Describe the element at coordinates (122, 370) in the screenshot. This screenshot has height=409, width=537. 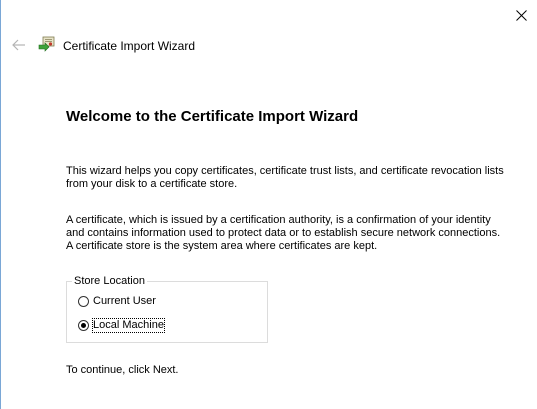
I see `continue-instruction: To continue, click Next.` at that location.